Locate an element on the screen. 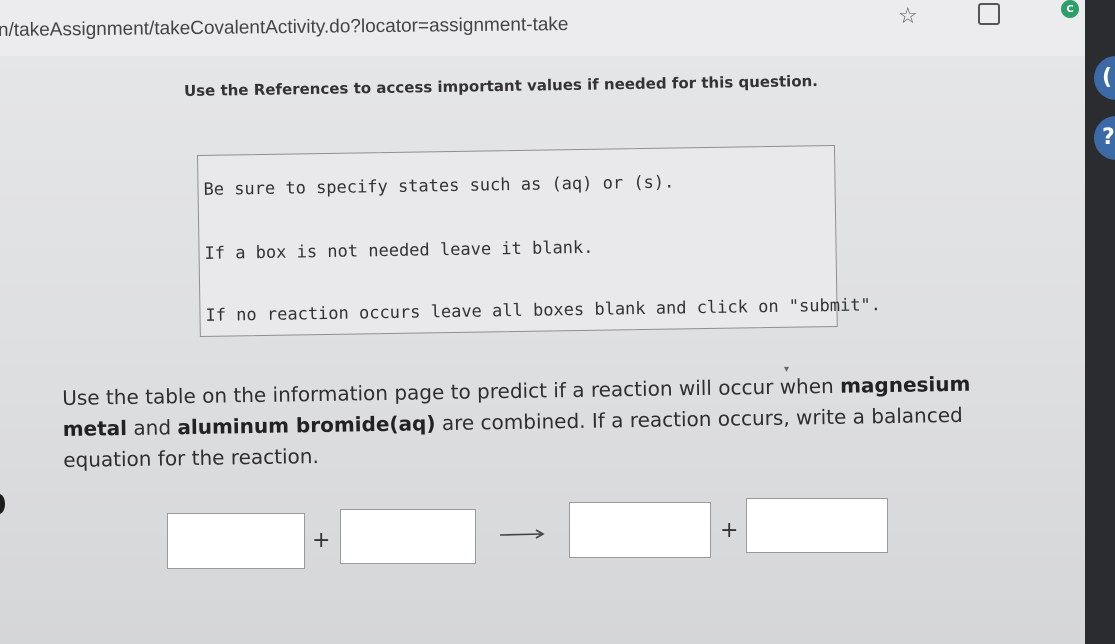 The width and height of the screenshot is (1115, 644). reactant-1-input is located at coordinates (236, 541).